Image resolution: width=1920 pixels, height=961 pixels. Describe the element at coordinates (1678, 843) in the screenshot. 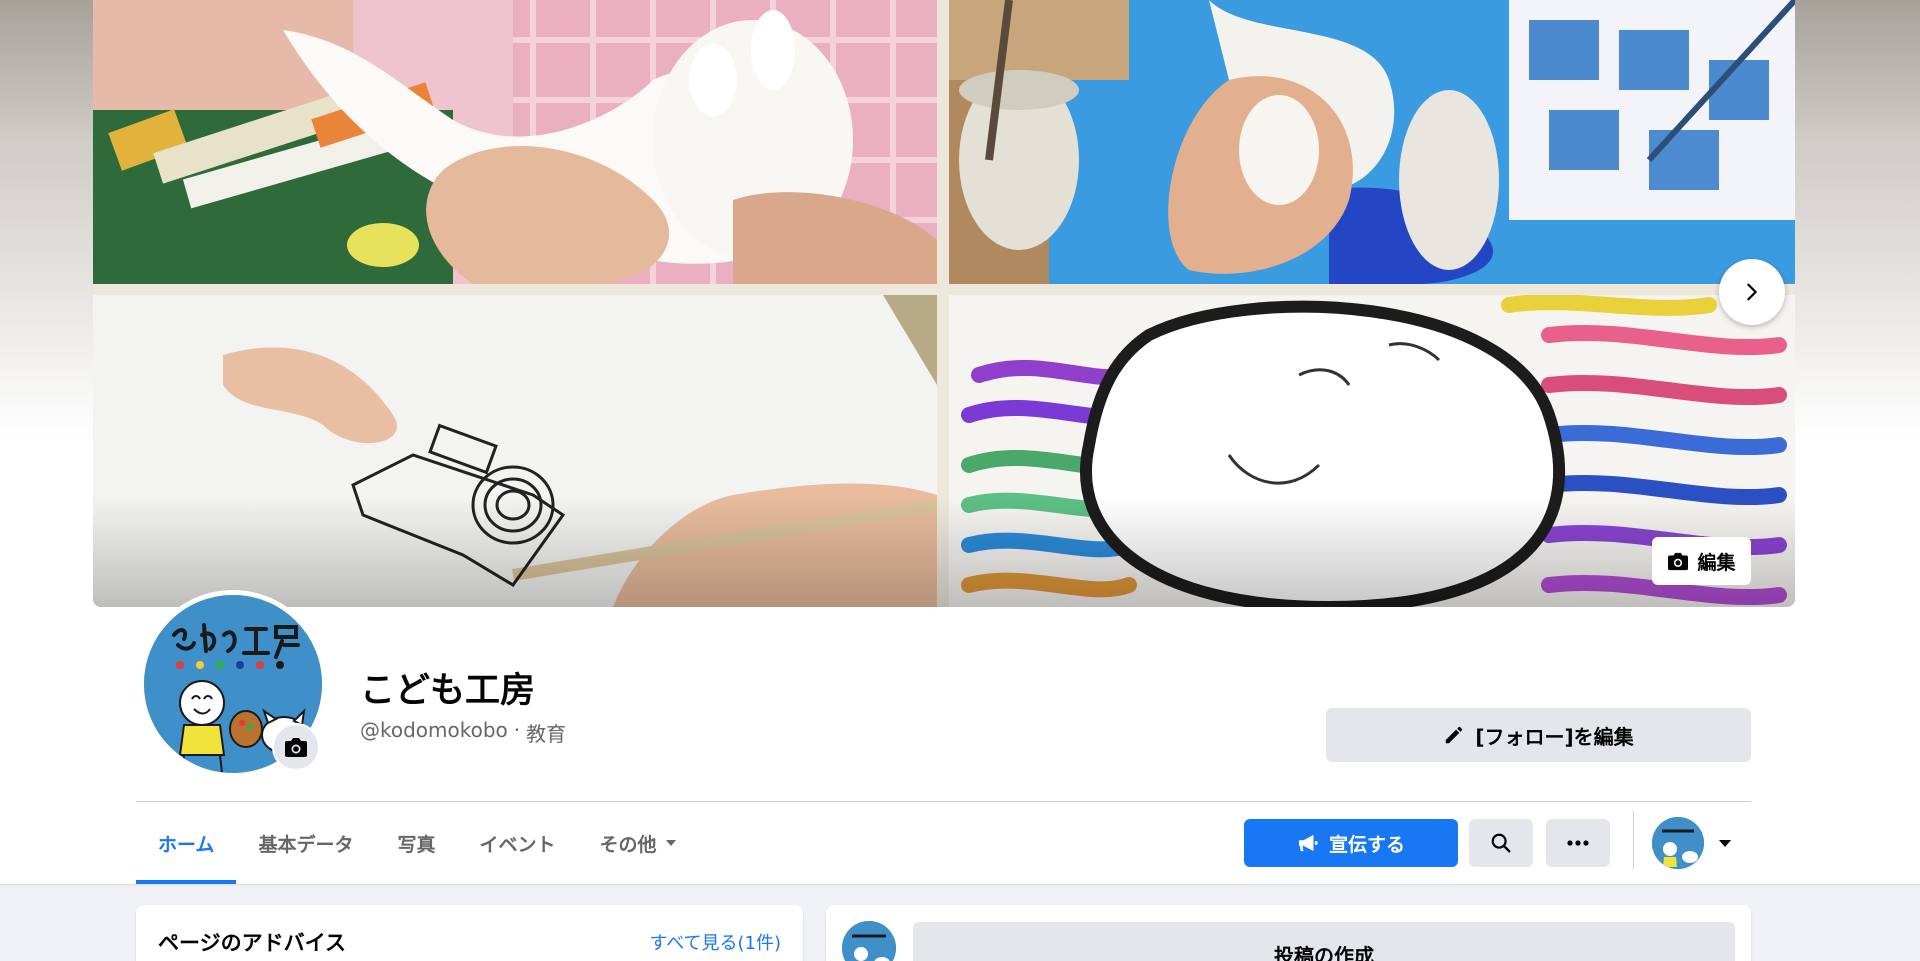

I see `switcher-avatar` at that location.